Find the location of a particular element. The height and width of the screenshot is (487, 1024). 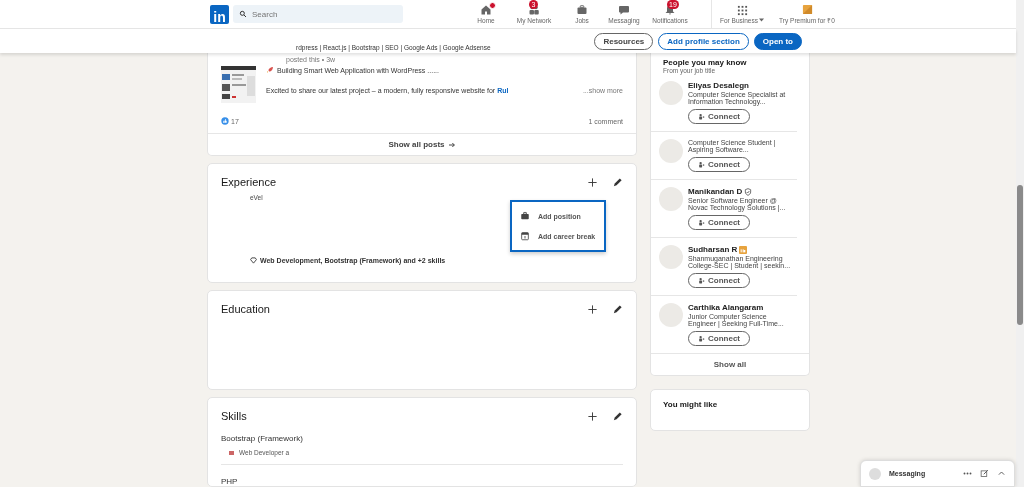

scrollbar is located at coordinates (1020, 243).